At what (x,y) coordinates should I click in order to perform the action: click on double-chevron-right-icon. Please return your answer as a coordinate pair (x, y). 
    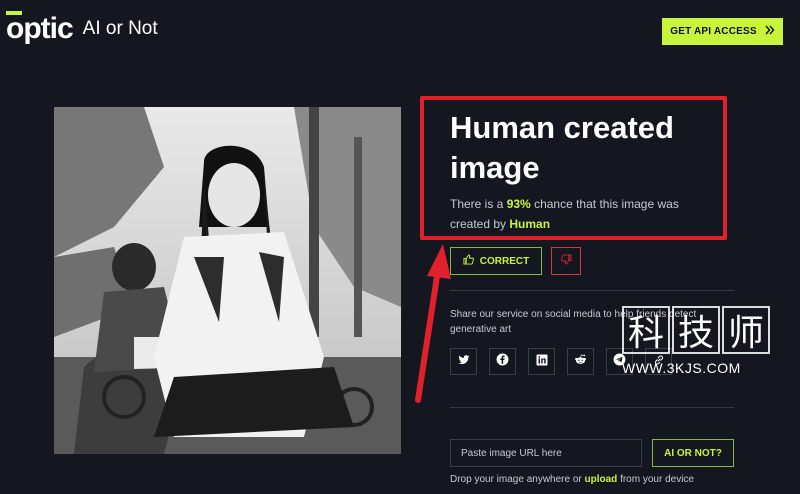
    Looking at the image, I should click on (770, 31).